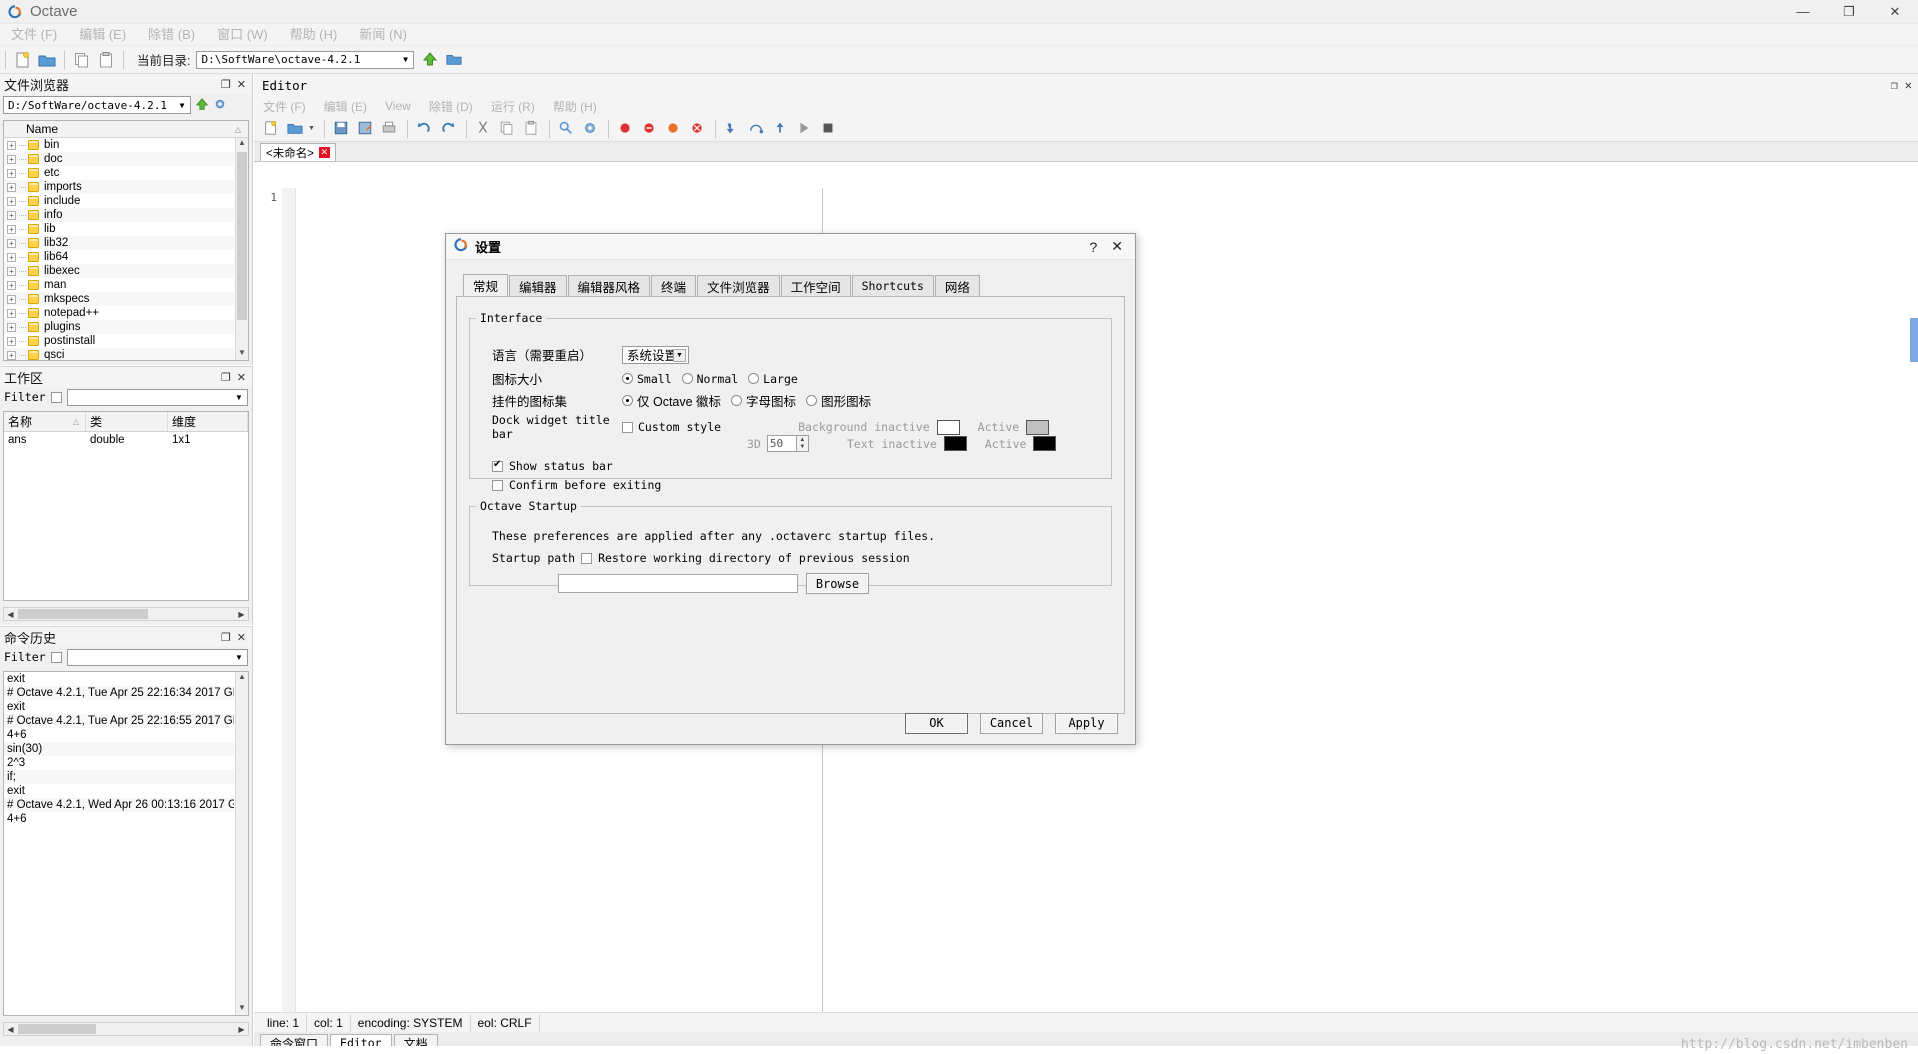 Image resolution: width=1918 pixels, height=1054 pixels. Describe the element at coordinates (567, 129) in the screenshot. I see `find-replace-icon` at that location.